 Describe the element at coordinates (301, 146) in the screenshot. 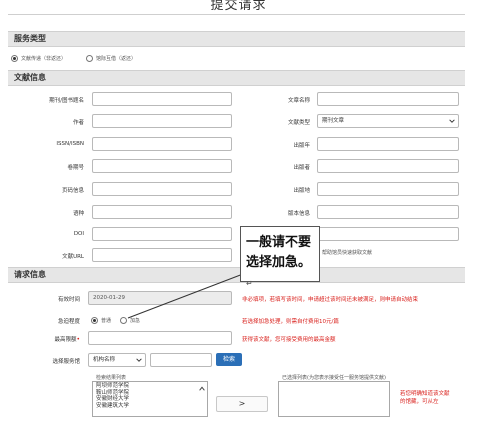

I see `pub-year-label: 出版年` at that location.